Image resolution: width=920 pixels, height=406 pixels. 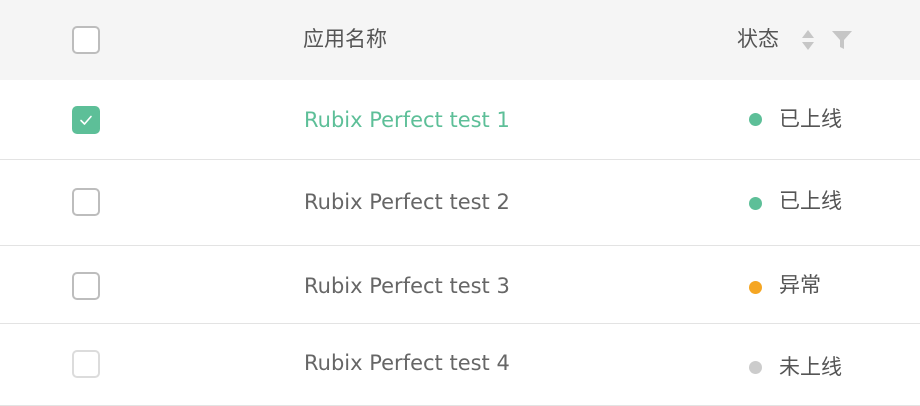 What do you see at coordinates (842, 42) in the screenshot?
I see `filter-icon` at bounding box center [842, 42].